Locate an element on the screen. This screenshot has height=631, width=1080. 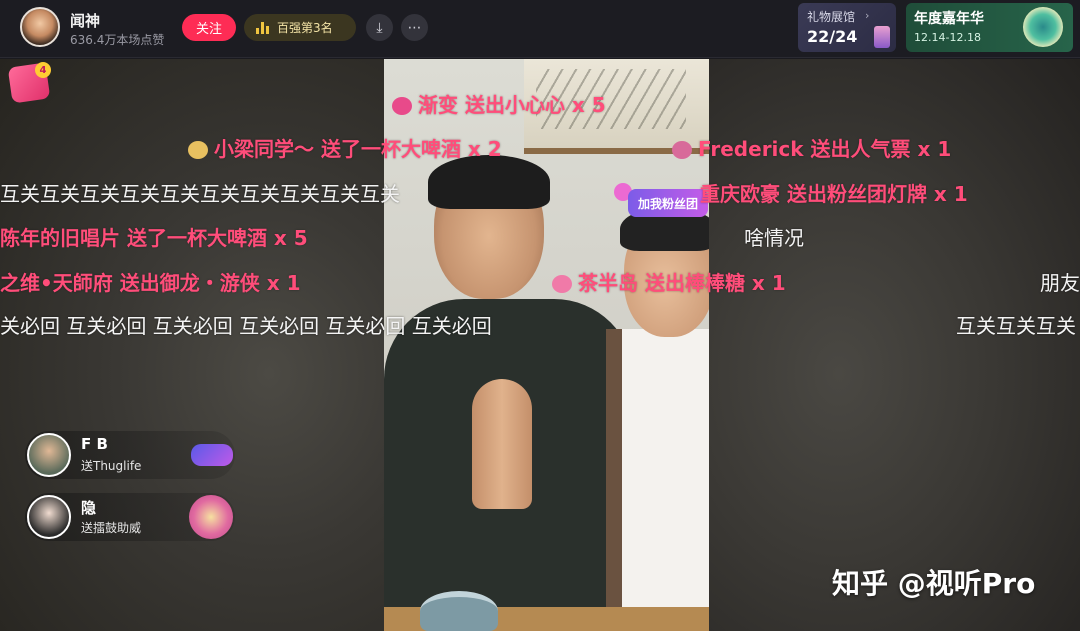
danmaku-item: 互关互关互关 is located at coordinates (1016, 326).